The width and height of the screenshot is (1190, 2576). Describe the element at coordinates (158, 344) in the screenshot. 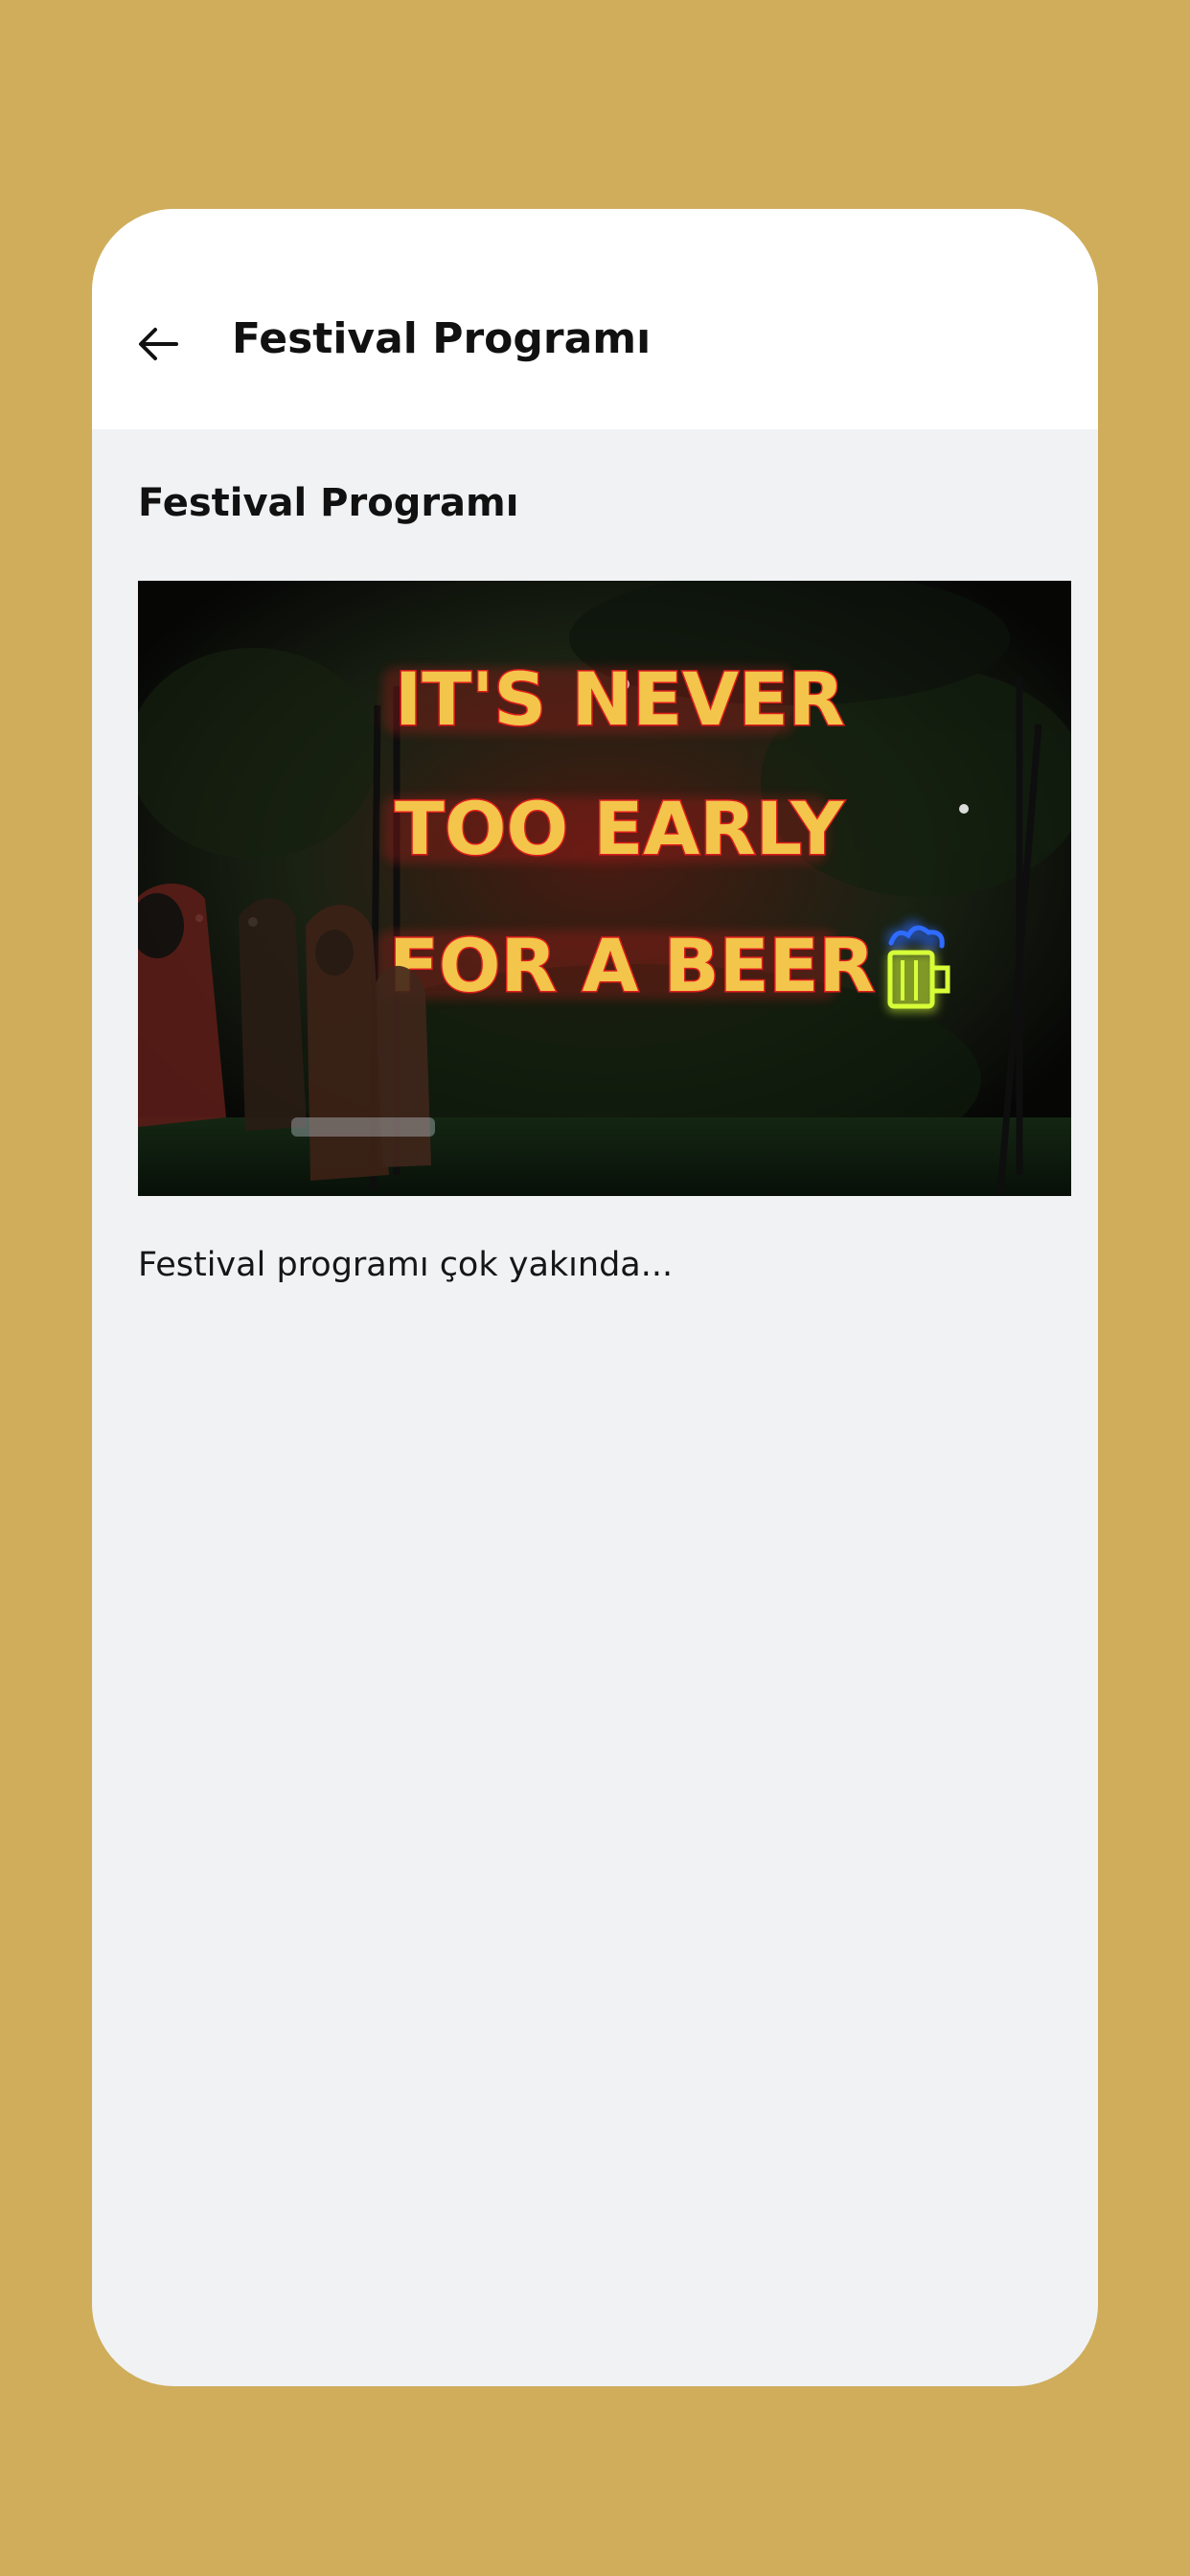

I see `arrow-left-icon` at that location.